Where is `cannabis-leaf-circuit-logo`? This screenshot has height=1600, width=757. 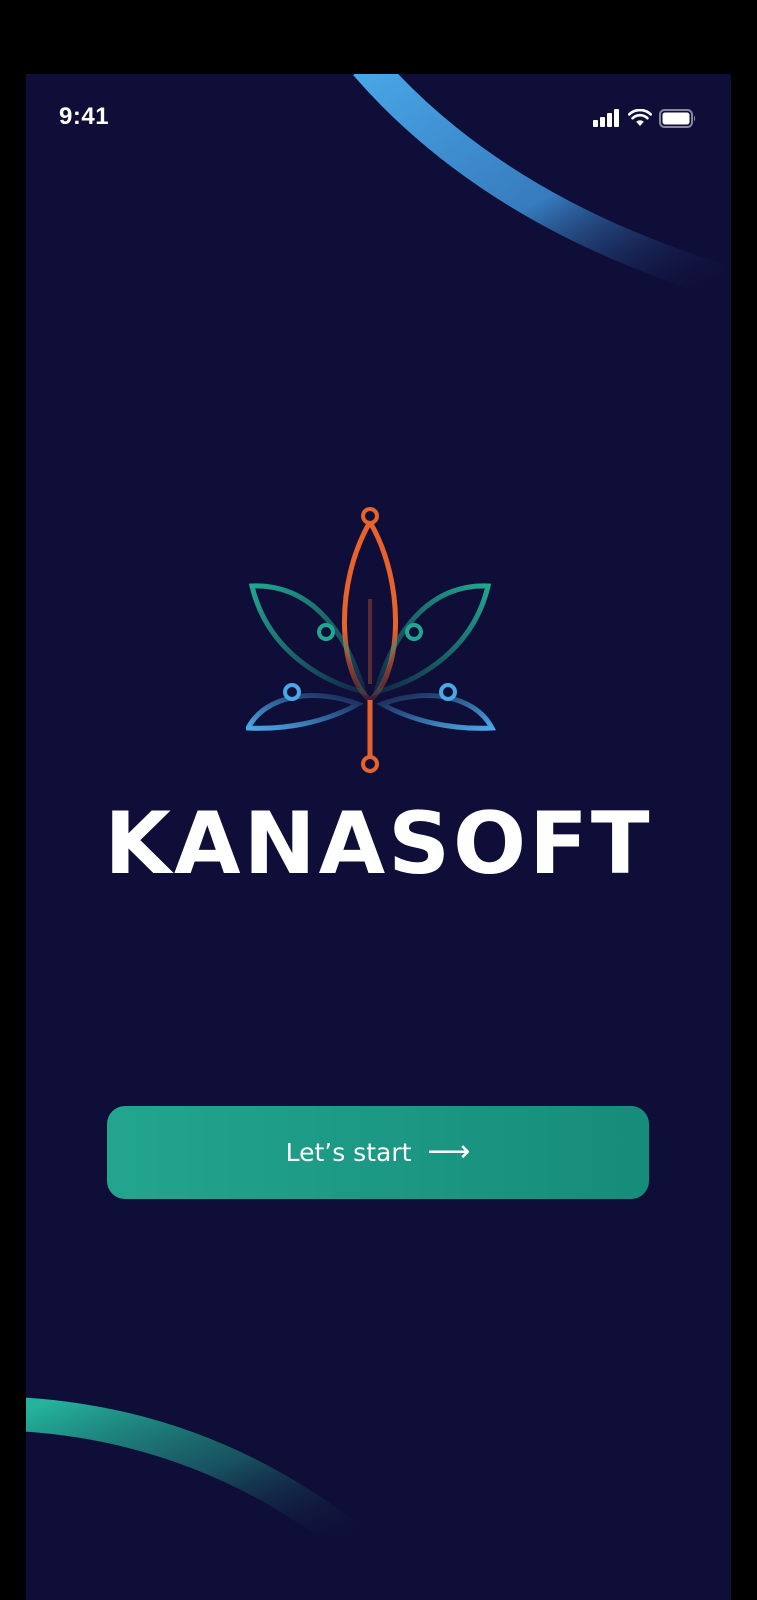 cannabis-leaf-circuit-logo is located at coordinates (371, 640).